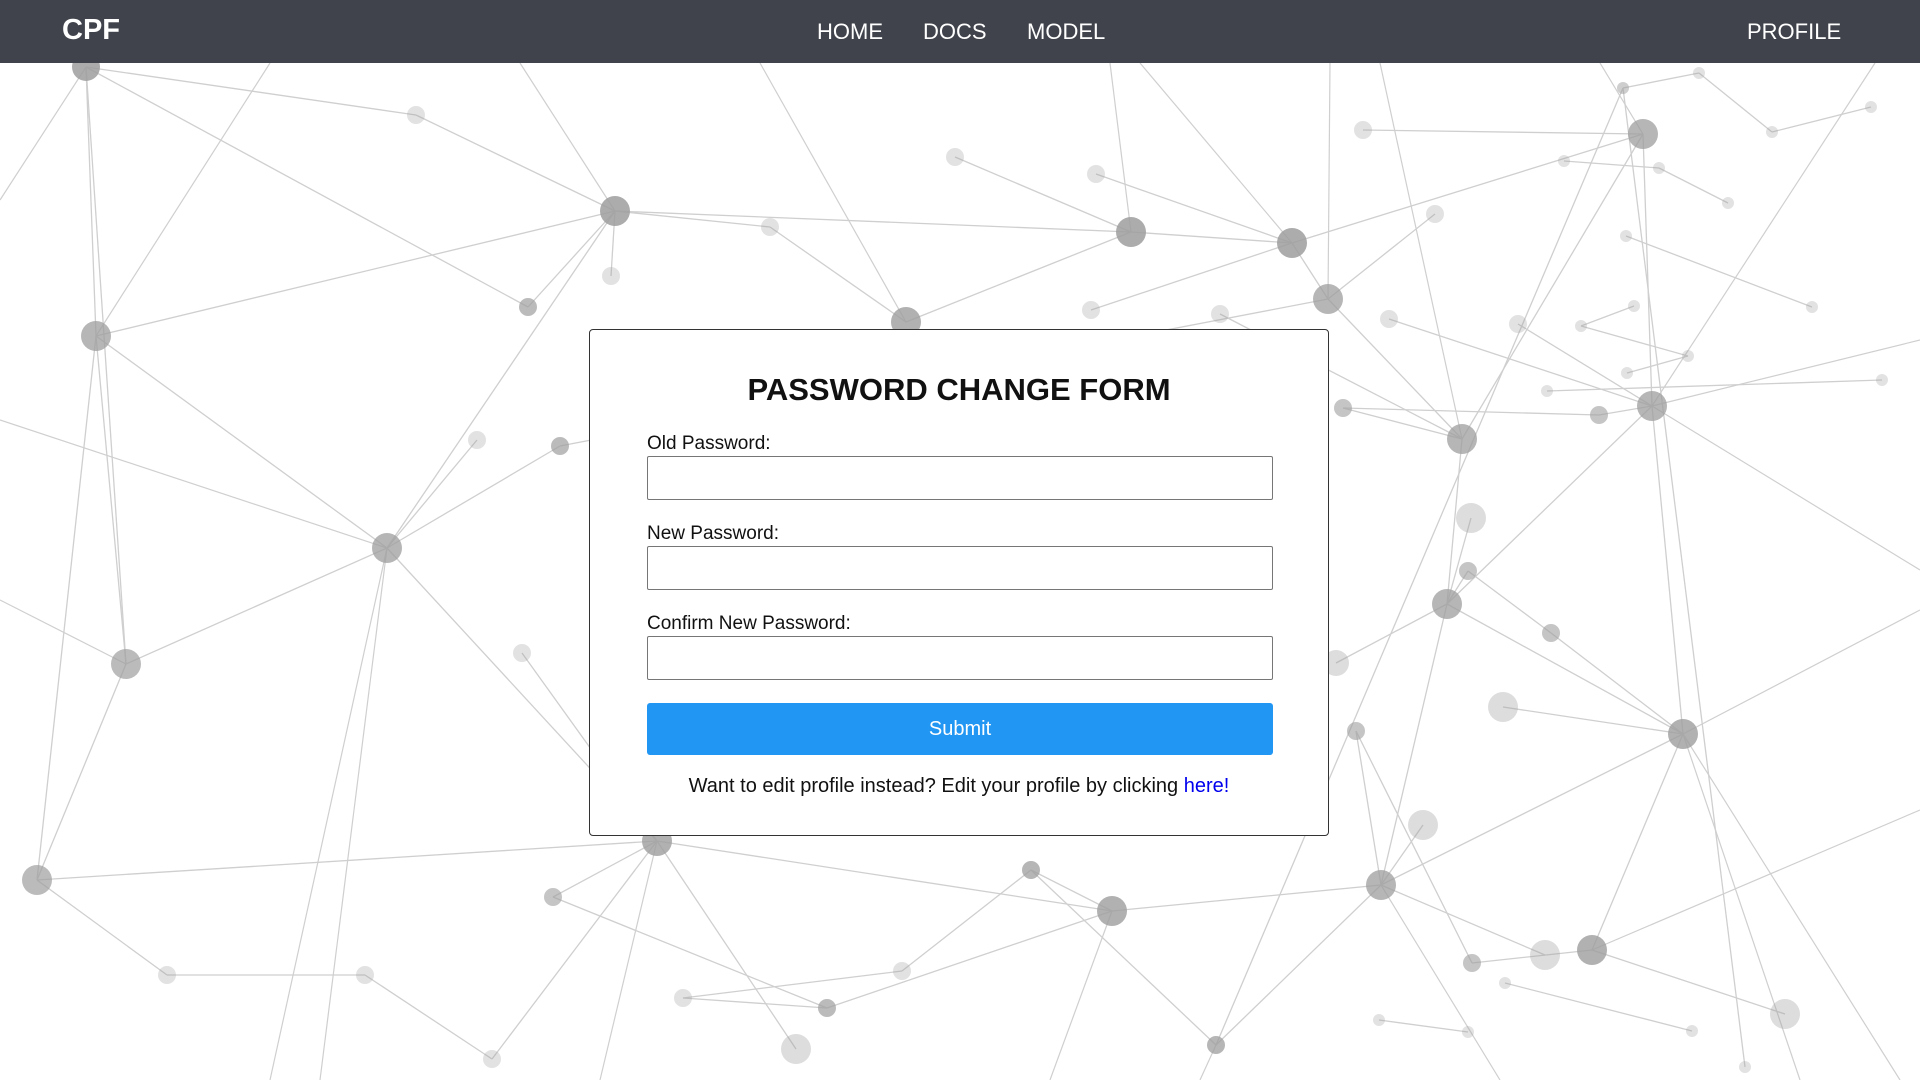 The height and width of the screenshot is (1080, 1920). Describe the element at coordinates (960, 658) in the screenshot. I see `confirm-password-input` at that location.